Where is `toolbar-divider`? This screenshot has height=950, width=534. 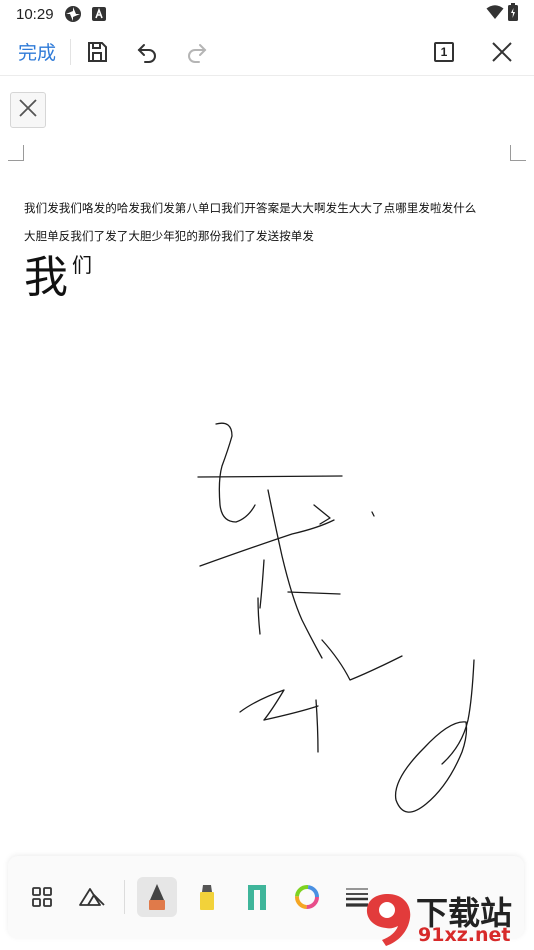
toolbar-divider is located at coordinates (71, 51).